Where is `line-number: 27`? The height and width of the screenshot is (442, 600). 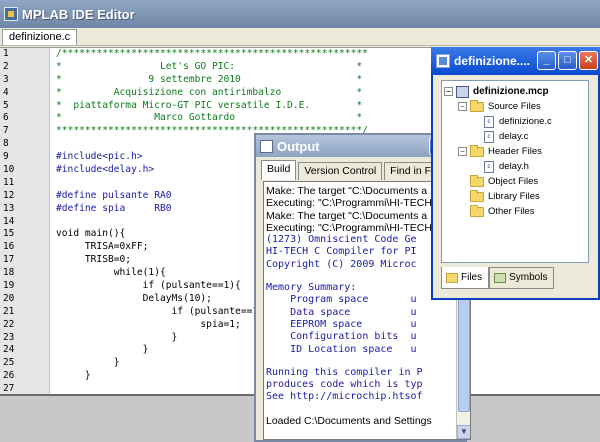
line-number: 27 is located at coordinates (9, 389).